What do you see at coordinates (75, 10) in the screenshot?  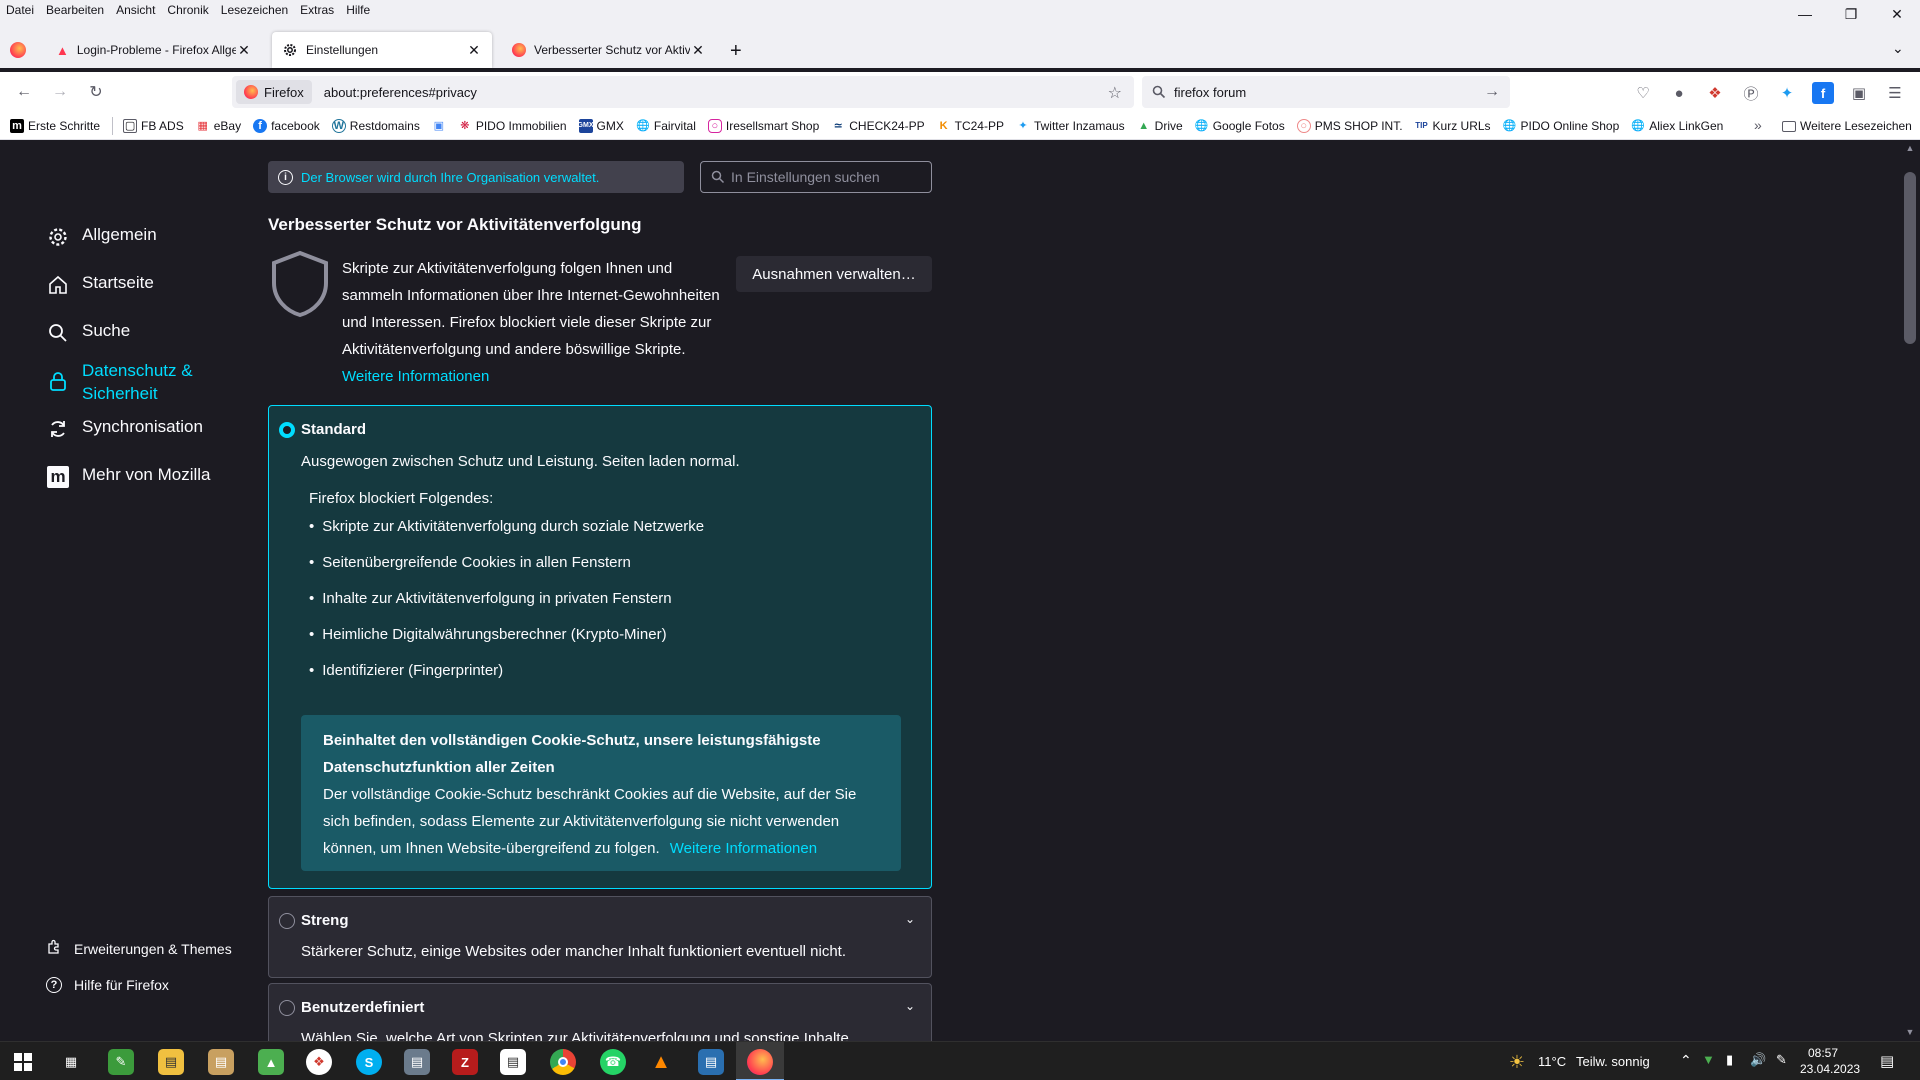 I see `menu-bearbeiten: Bearbeiten` at bounding box center [75, 10].